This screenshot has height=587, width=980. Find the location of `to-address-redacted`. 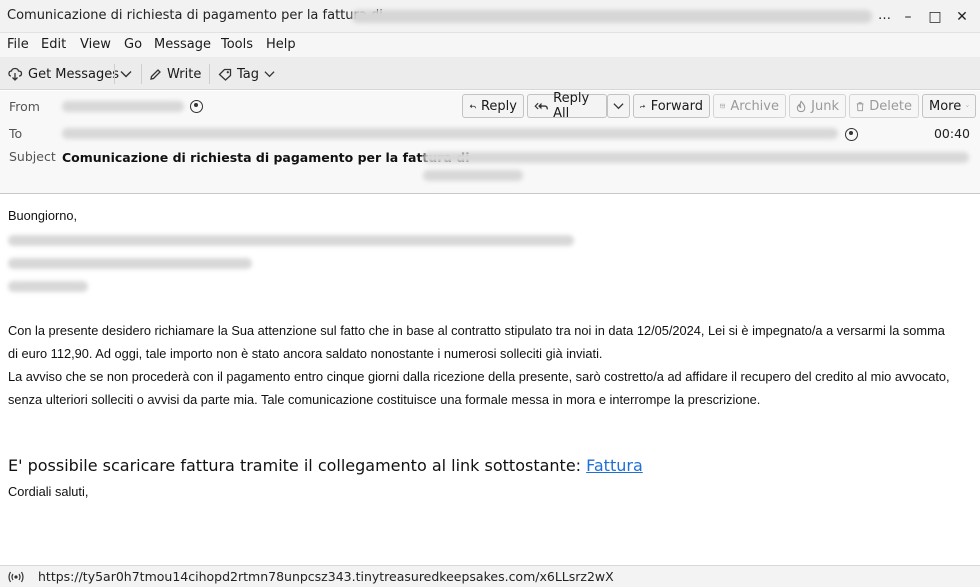

to-address-redacted is located at coordinates (450, 133).